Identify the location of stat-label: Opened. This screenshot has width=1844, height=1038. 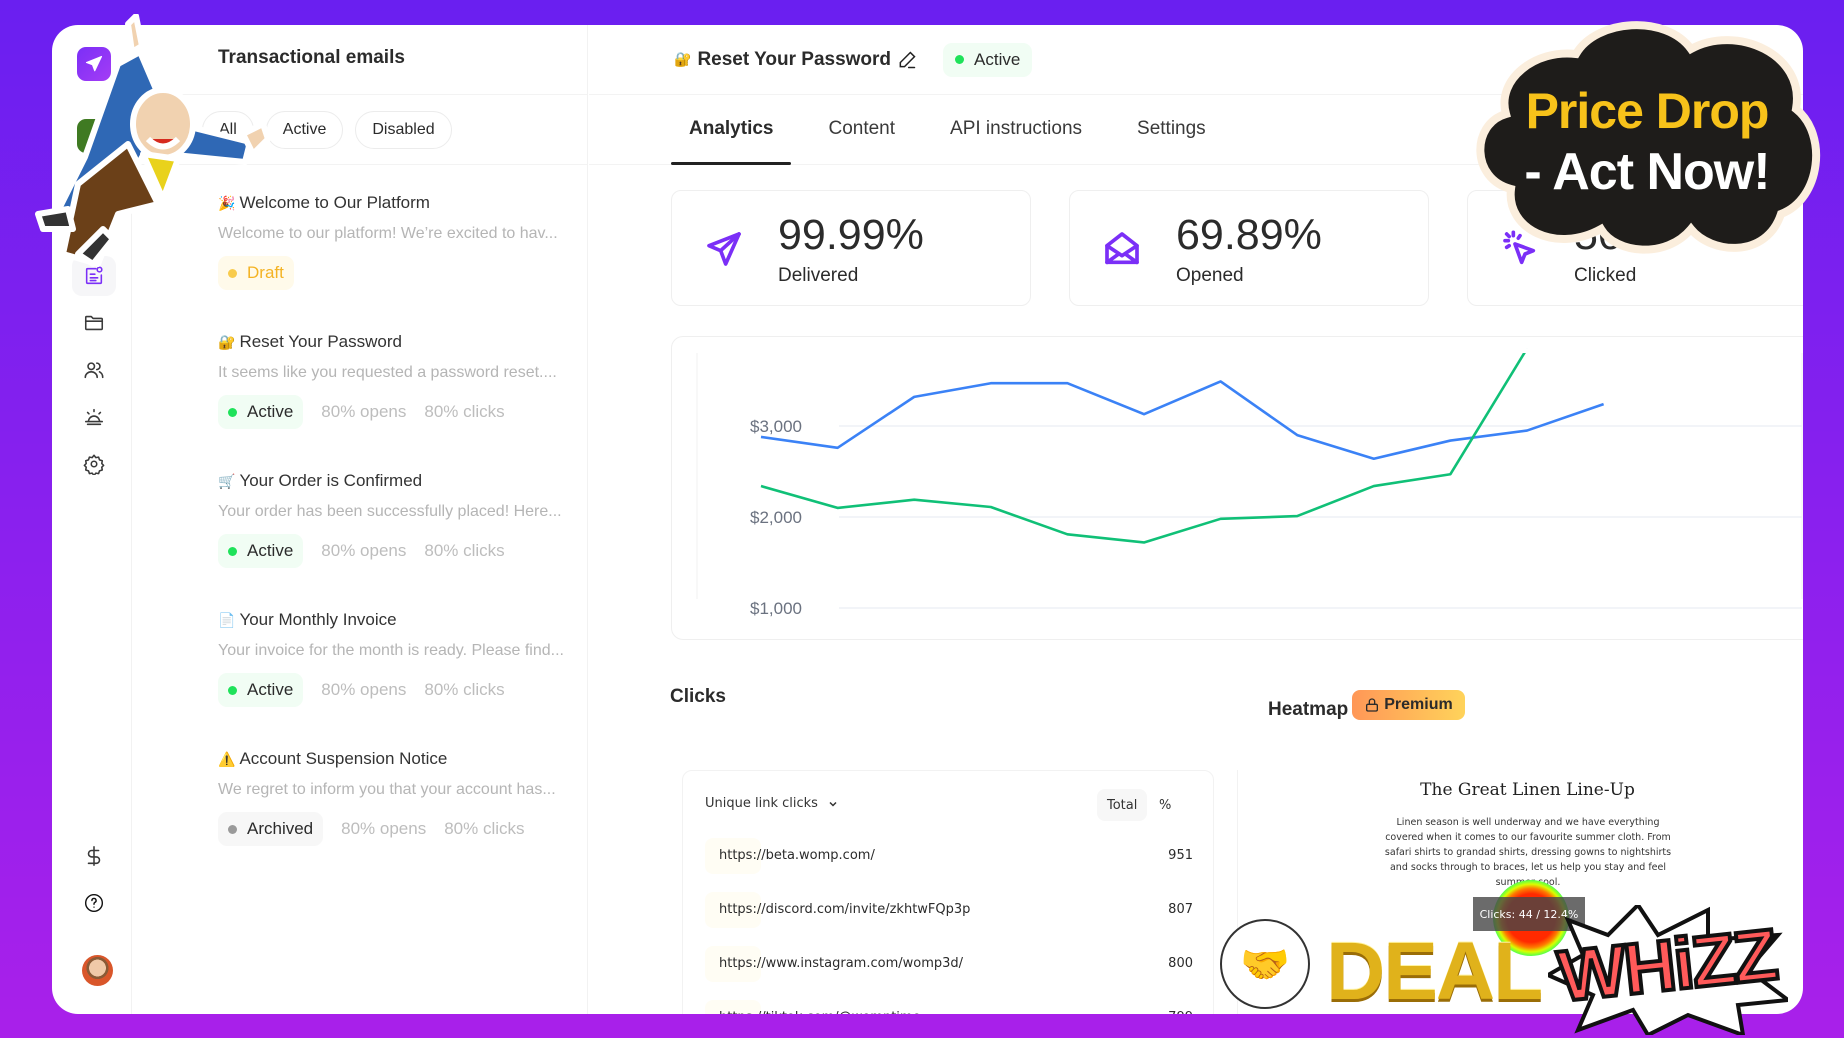
(1210, 275).